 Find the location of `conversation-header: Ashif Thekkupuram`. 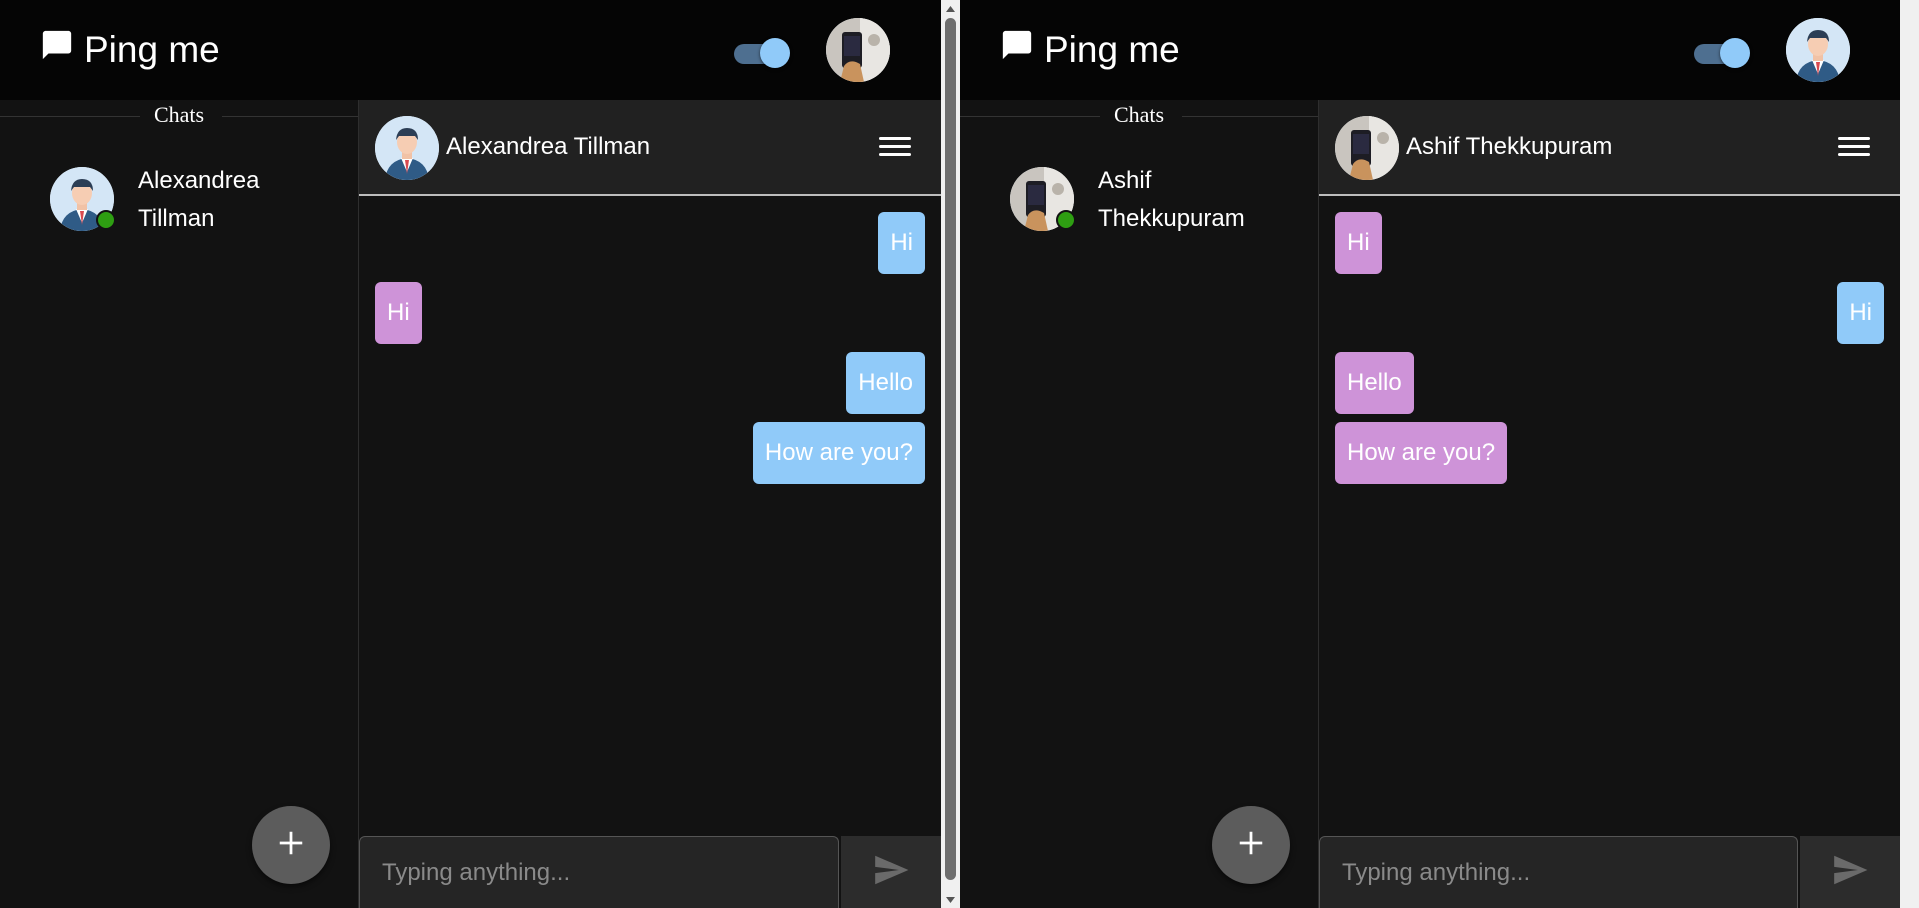

conversation-header: Ashif Thekkupuram is located at coordinates (1609, 148).